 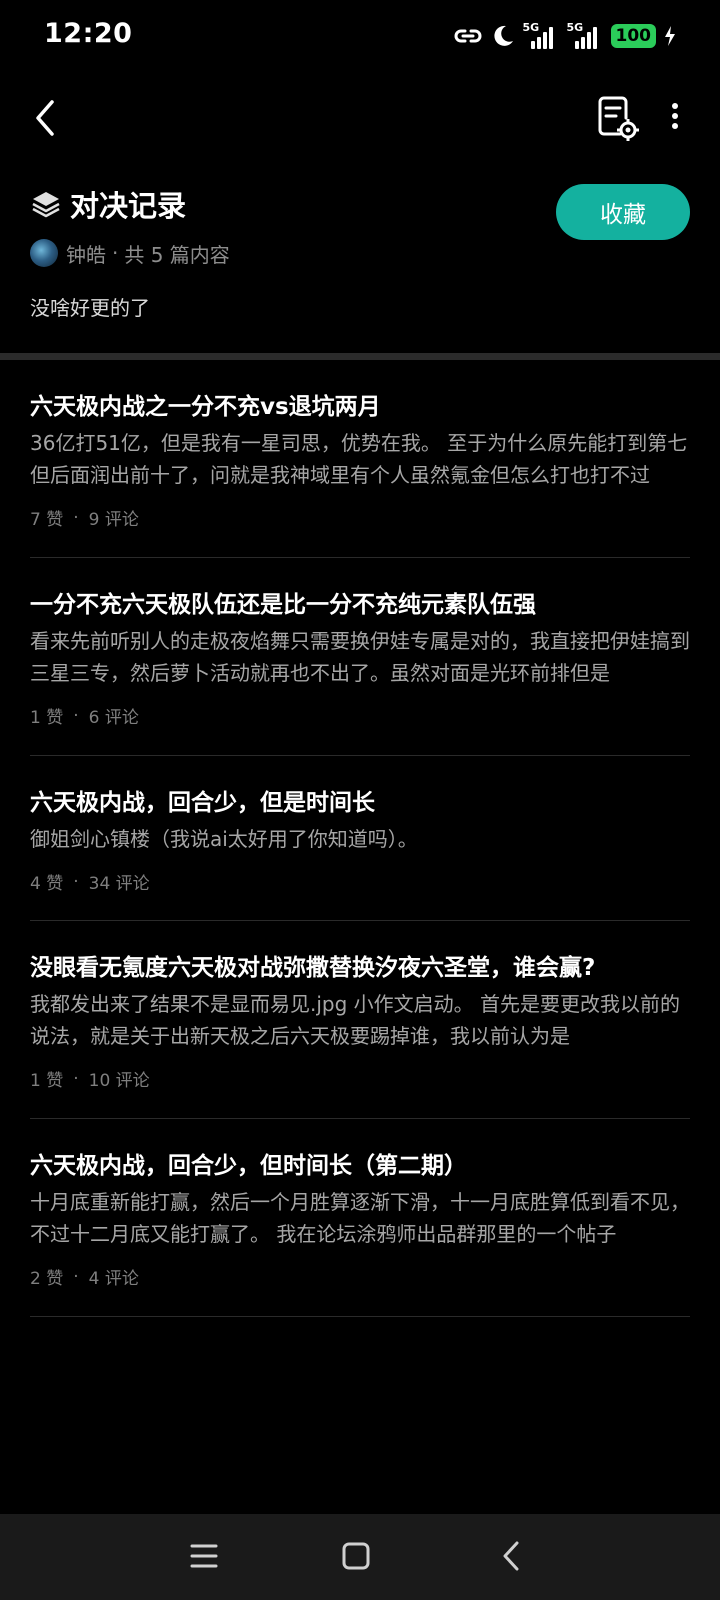 I want to click on menu-icon, so click(x=204, y=1556).